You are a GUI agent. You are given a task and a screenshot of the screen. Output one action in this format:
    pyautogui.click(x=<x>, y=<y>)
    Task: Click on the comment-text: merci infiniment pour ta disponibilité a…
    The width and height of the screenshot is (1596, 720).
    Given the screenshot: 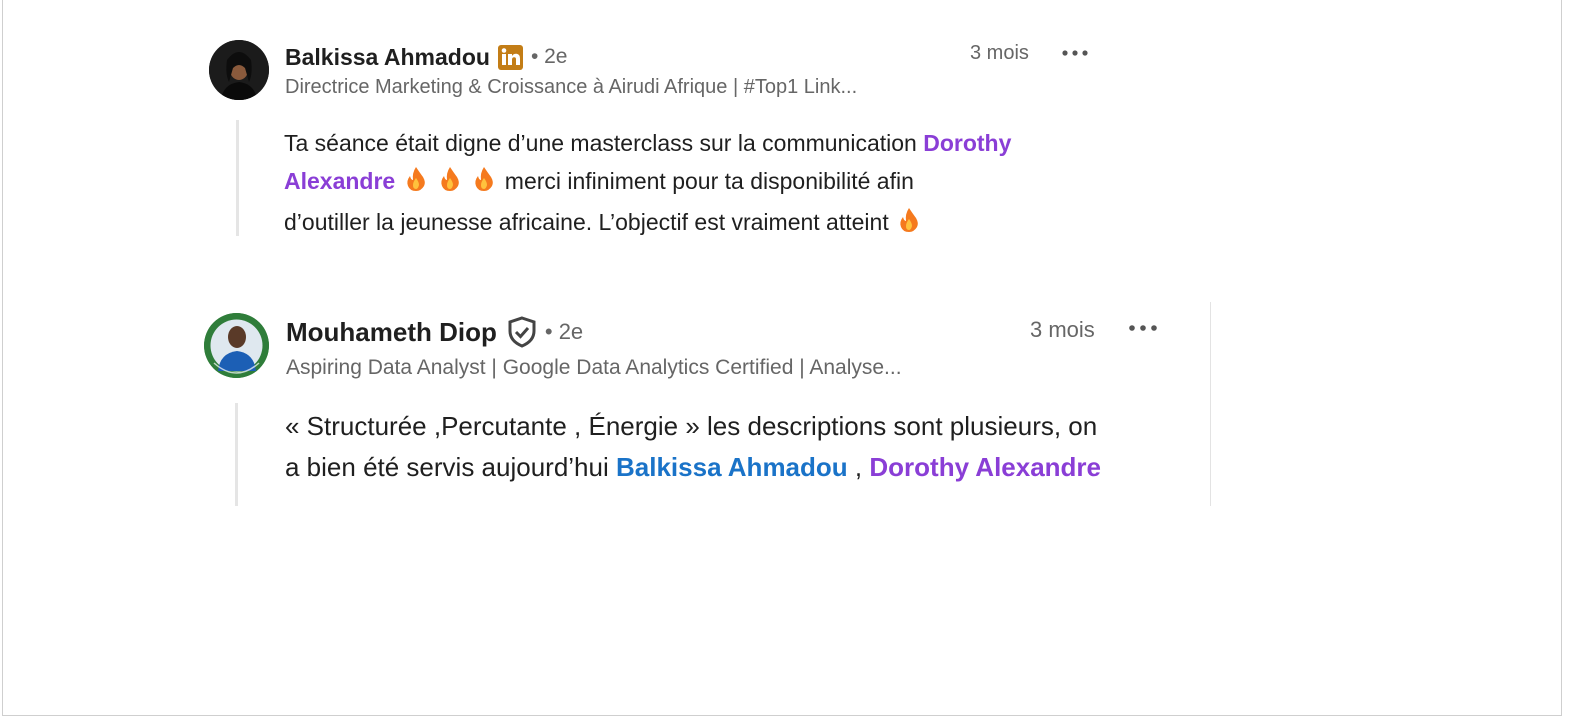 What is the action you would take?
    pyautogui.click(x=709, y=181)
    